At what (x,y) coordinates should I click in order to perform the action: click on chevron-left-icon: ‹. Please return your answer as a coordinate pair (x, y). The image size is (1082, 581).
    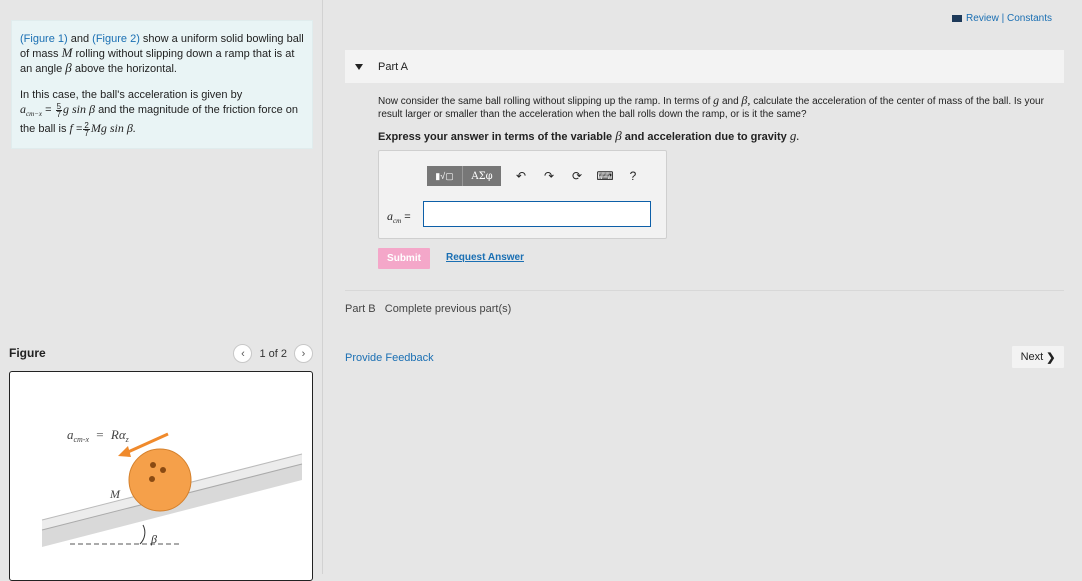
    Looking at the image, I should click on (243, 353).